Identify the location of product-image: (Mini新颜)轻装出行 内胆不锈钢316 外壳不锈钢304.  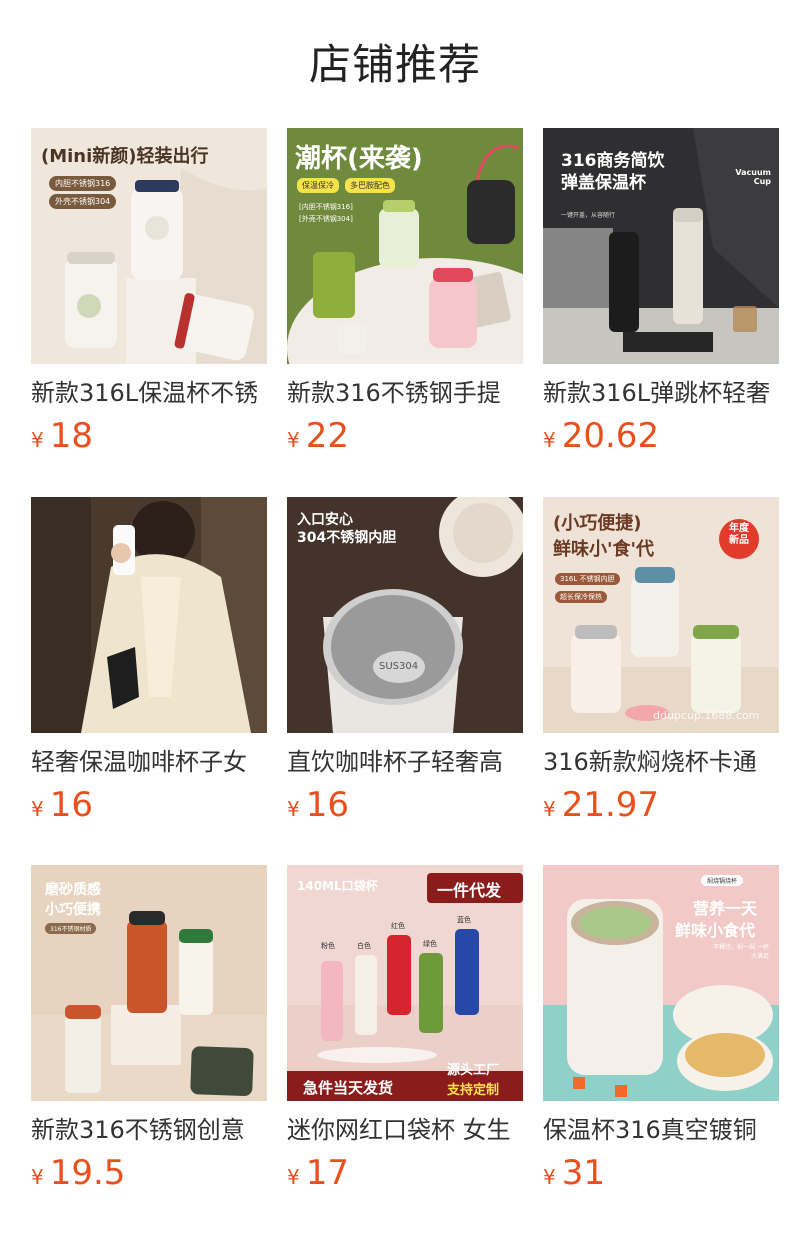
(149, 246).